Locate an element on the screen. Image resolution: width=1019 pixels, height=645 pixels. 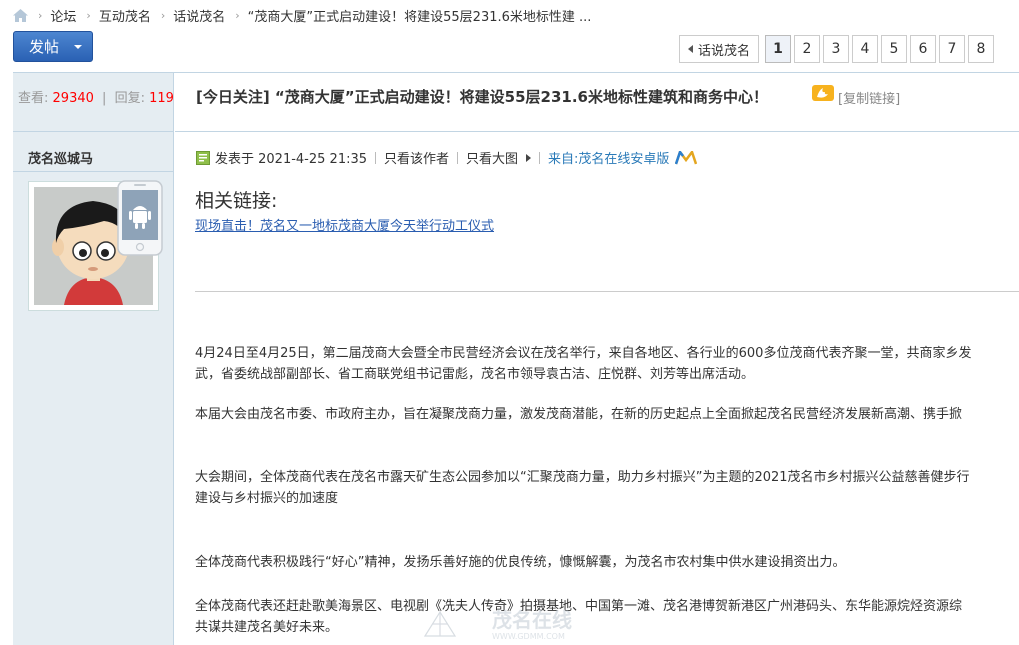
page-3-button: 3 is located at coordinates (836, 49).